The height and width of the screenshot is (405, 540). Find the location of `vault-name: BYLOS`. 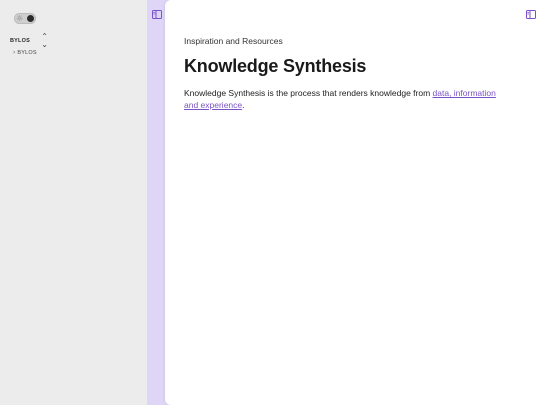

vault-name: BYLOS is located at coordinates (20, 41).